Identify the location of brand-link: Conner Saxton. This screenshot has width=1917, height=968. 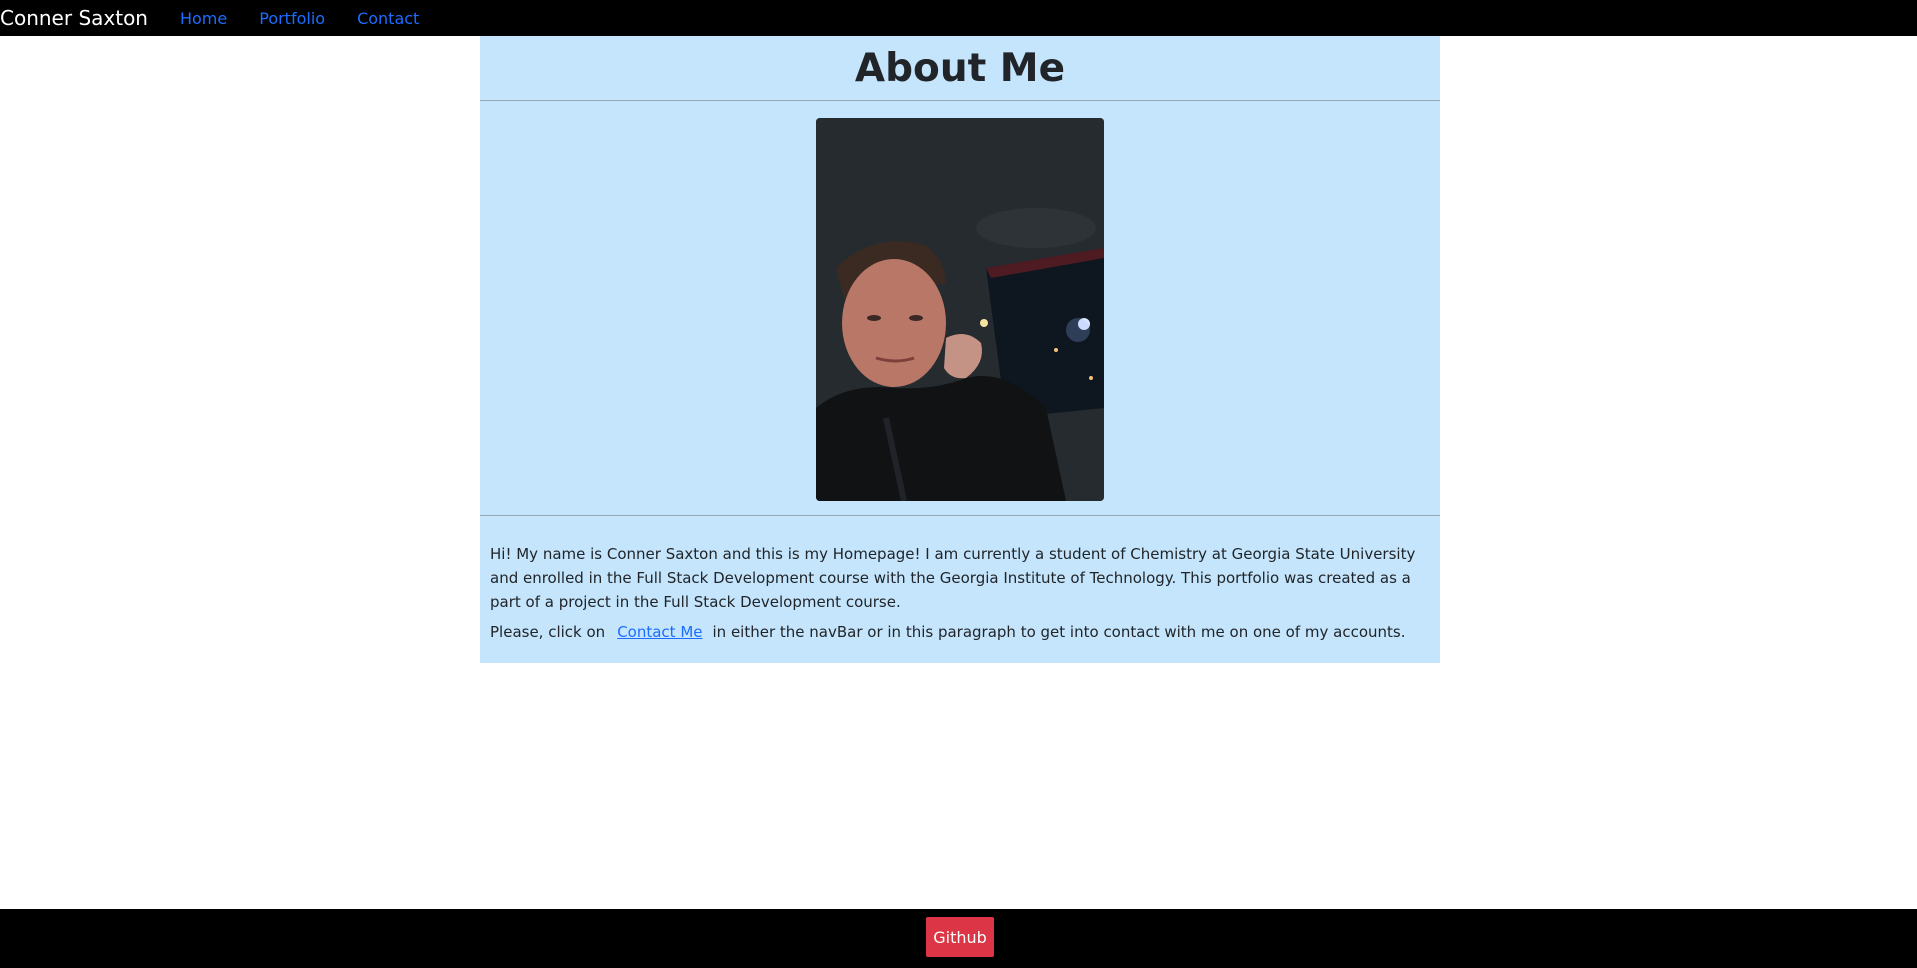
(74, 18).